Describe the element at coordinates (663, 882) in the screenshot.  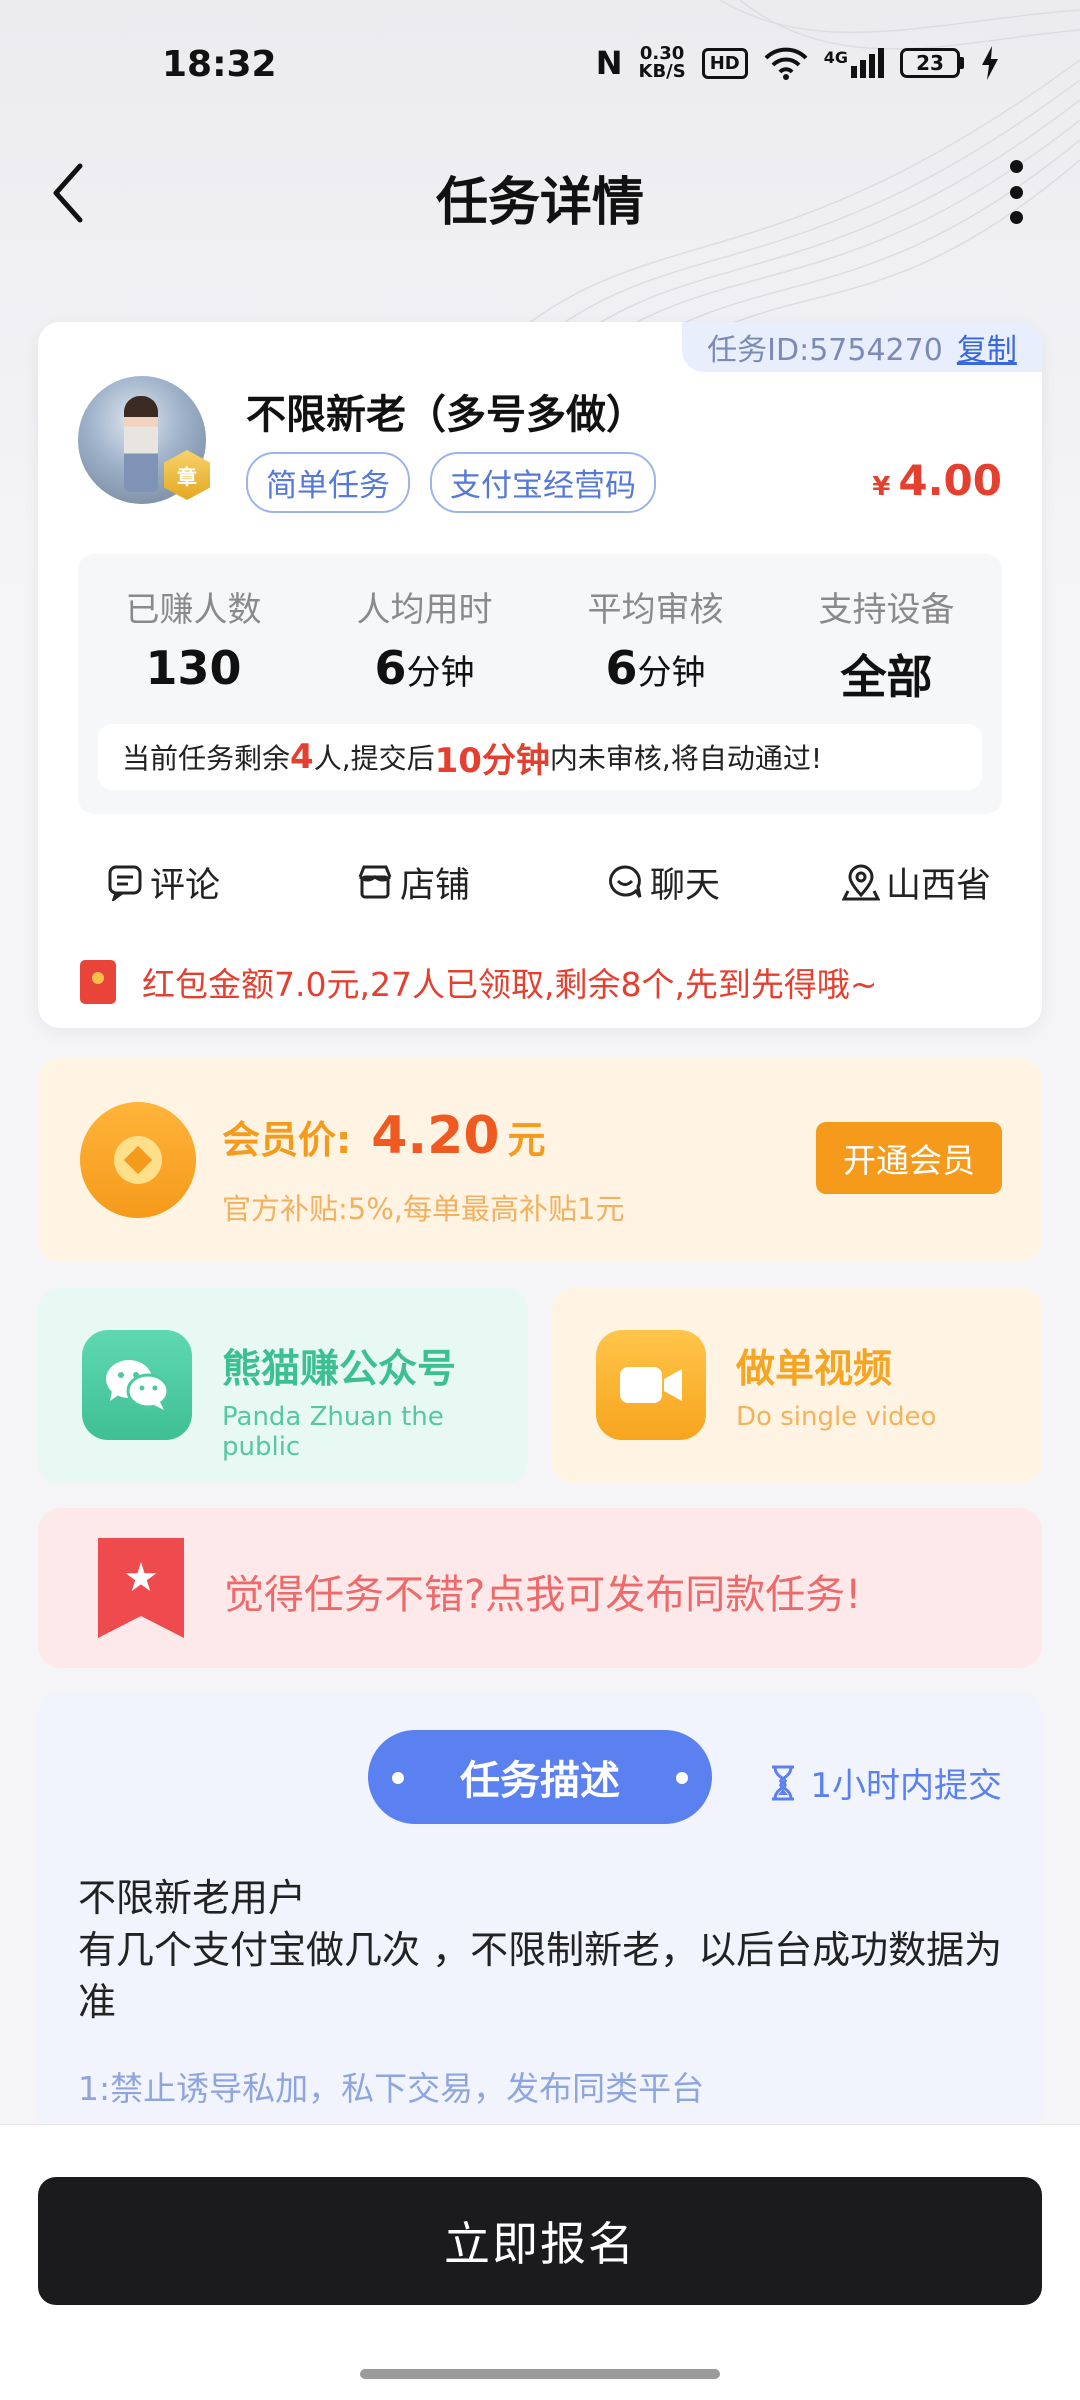
I see `chat-button: 聊天` at that location.